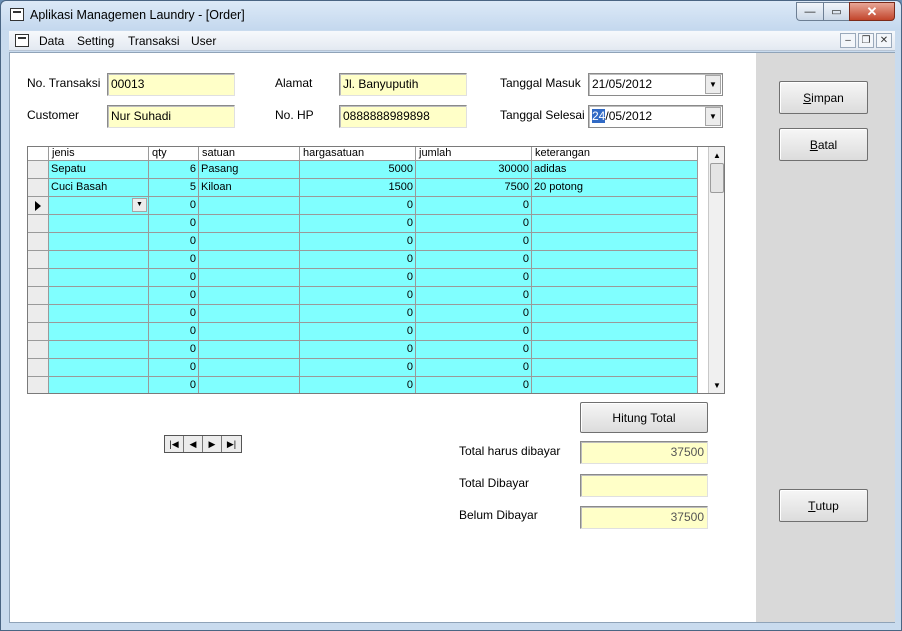 The height and width of the screenshot is (631, 902). I want to click on table-row: Cuci Basah 5 Kiloan 1500 7500 20 potong, so click(363, 188).